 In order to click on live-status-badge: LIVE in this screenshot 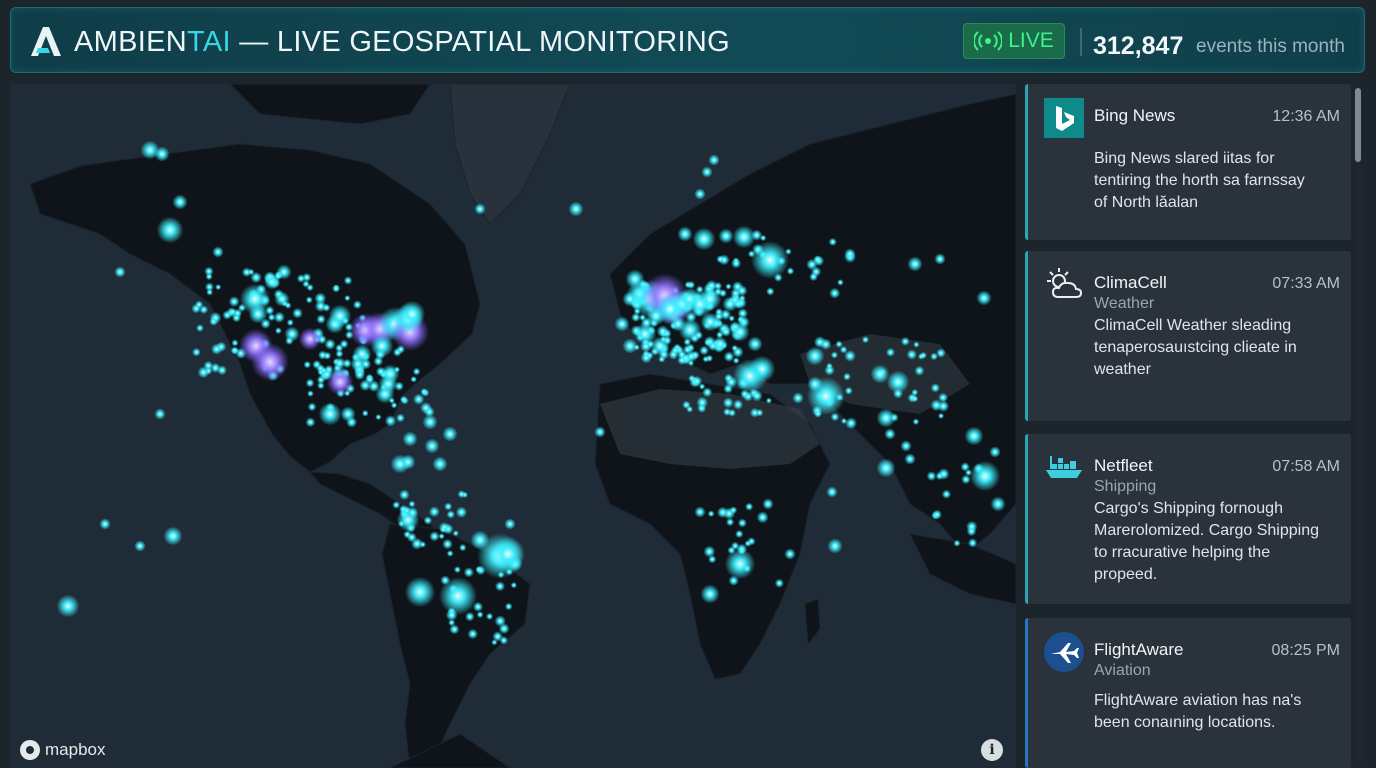, I will do `click(1014, 41)`.